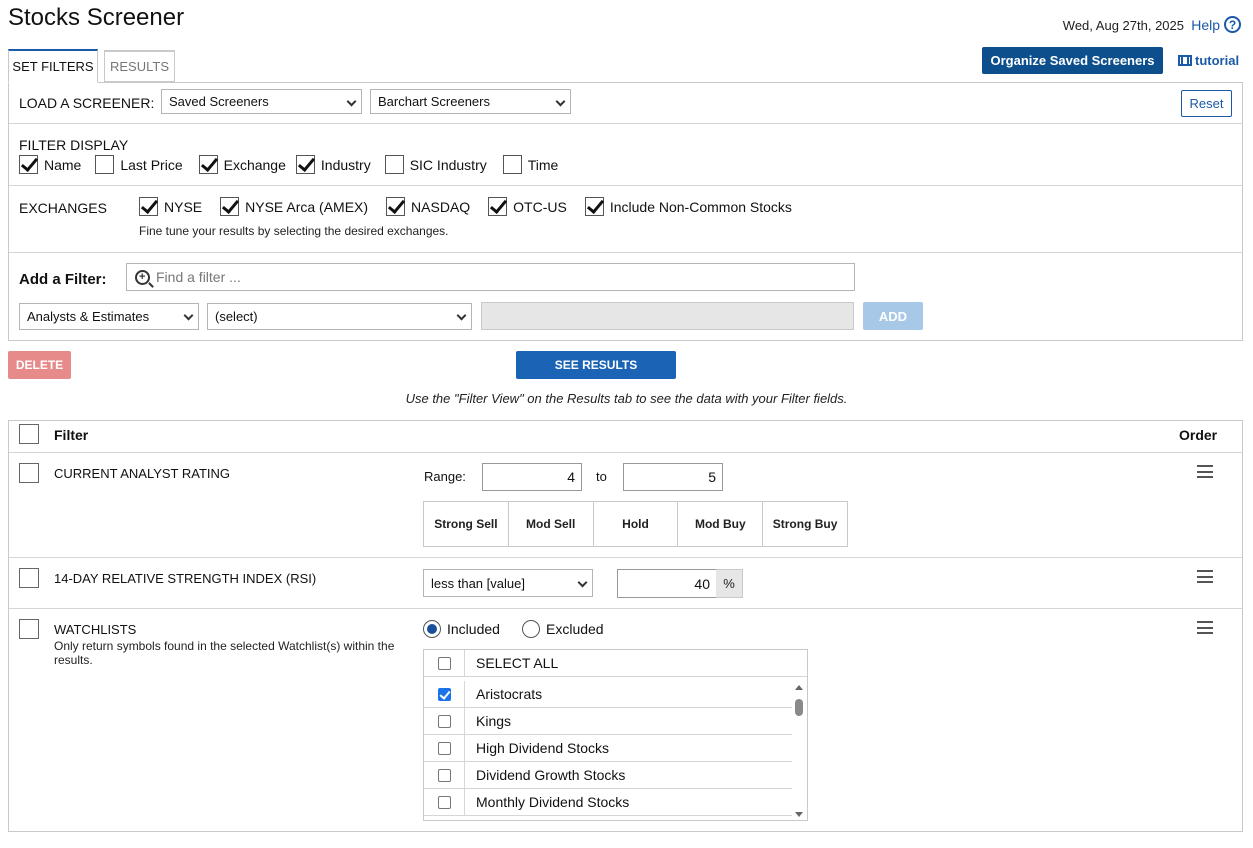  What do you see at coordinates (345, 164) in the screenshot?
I see `filter-display-option-label: Industry` at bounding box center [345, 164].